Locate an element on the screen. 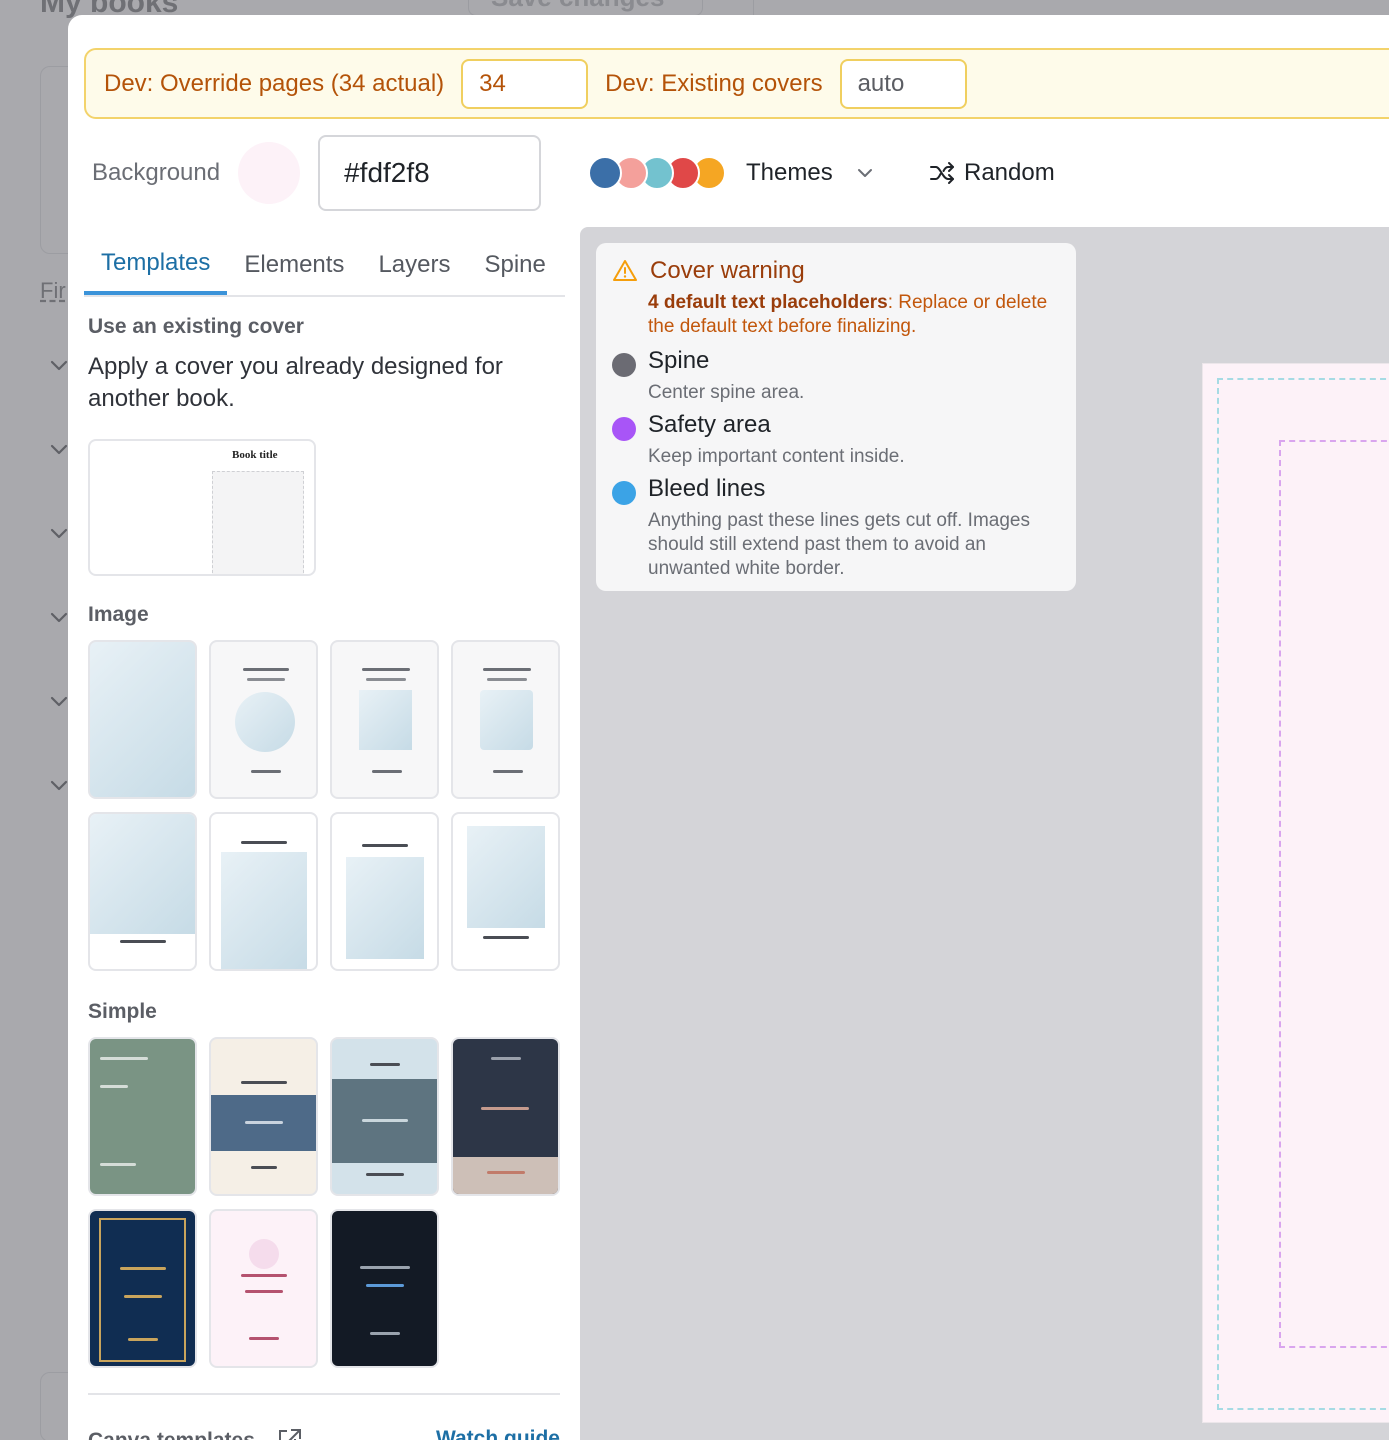  legend-title: Bleed lines is located at coordinates (707, 488).